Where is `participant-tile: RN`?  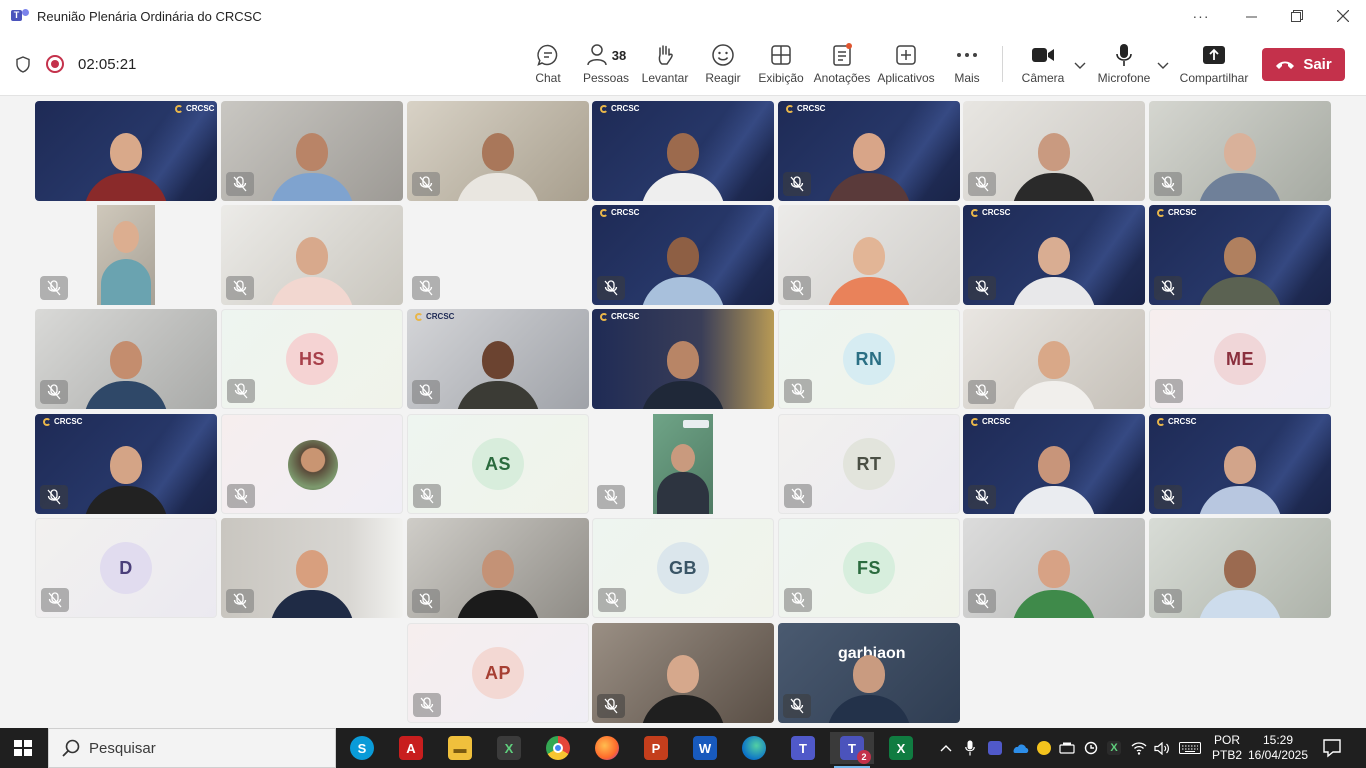 participant-tile: RN is located at coordinates (869, 359).